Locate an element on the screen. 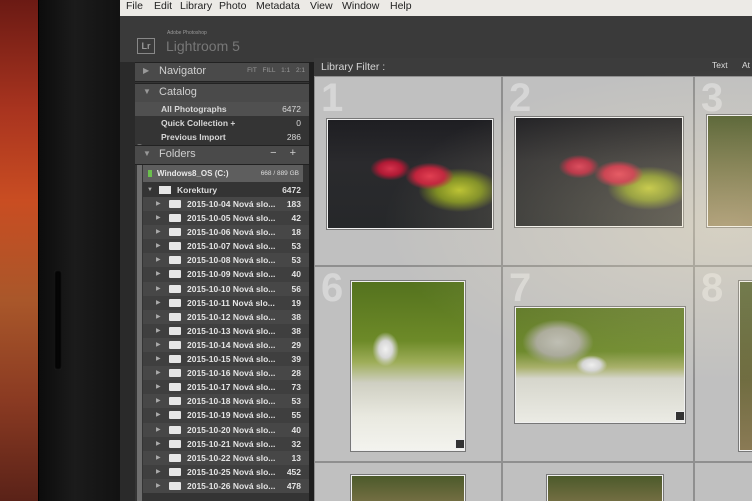 The height and width of the screenshot is (501, 752). navigator-header: ▶ Navigator FIT FILL 1:1 2:1 is located at coordinates (222, 72).